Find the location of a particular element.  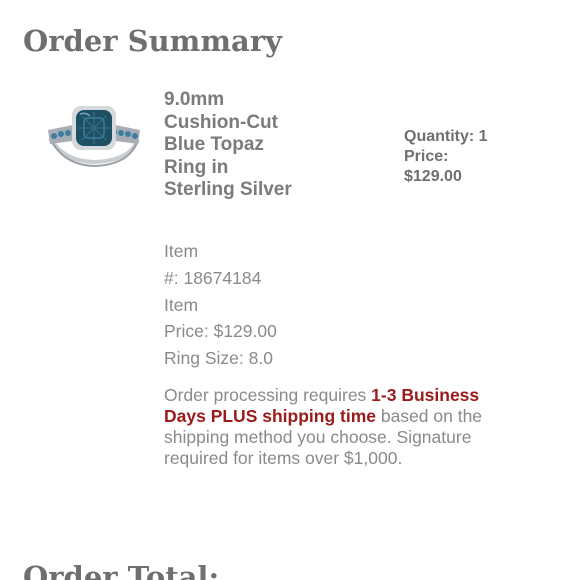

product-image is located at coordinates (94, 135).